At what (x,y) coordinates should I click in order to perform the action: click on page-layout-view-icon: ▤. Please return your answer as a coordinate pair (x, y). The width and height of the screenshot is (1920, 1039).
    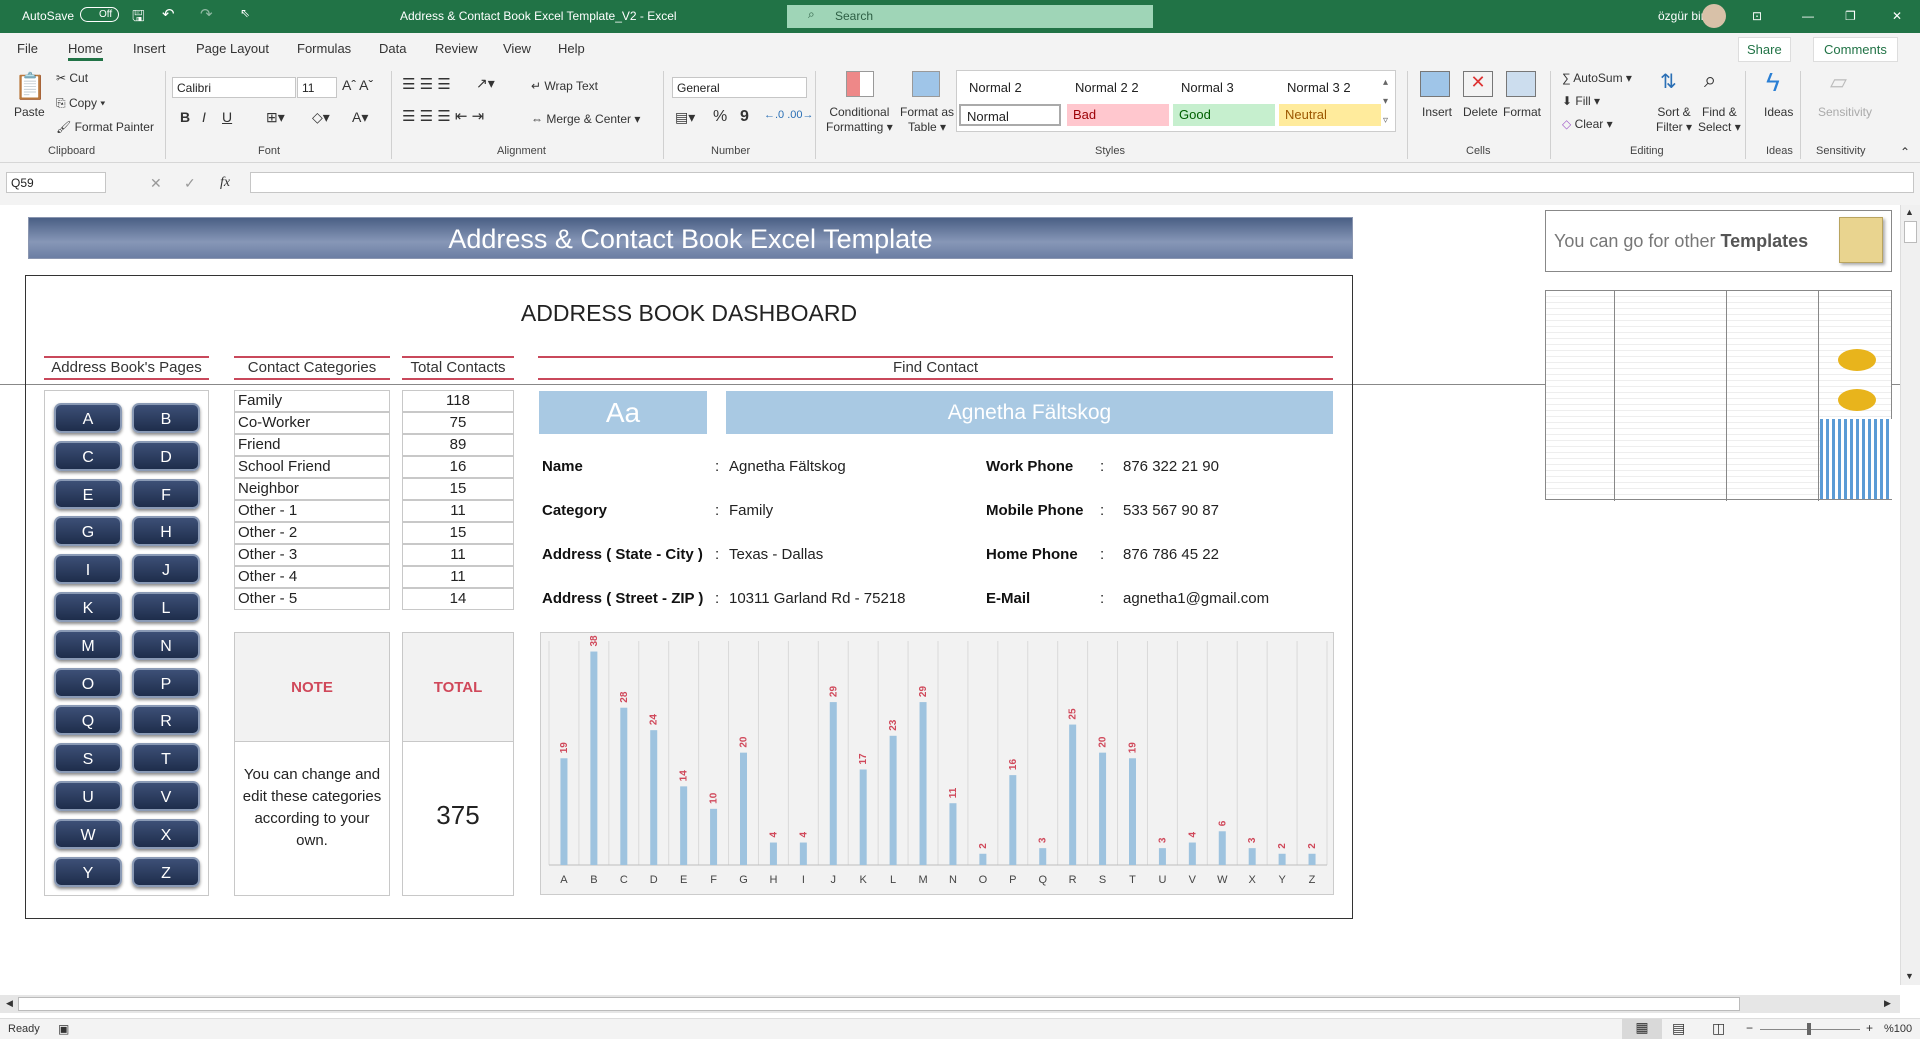
    Looking at the image, I should click on (1678, 1028).